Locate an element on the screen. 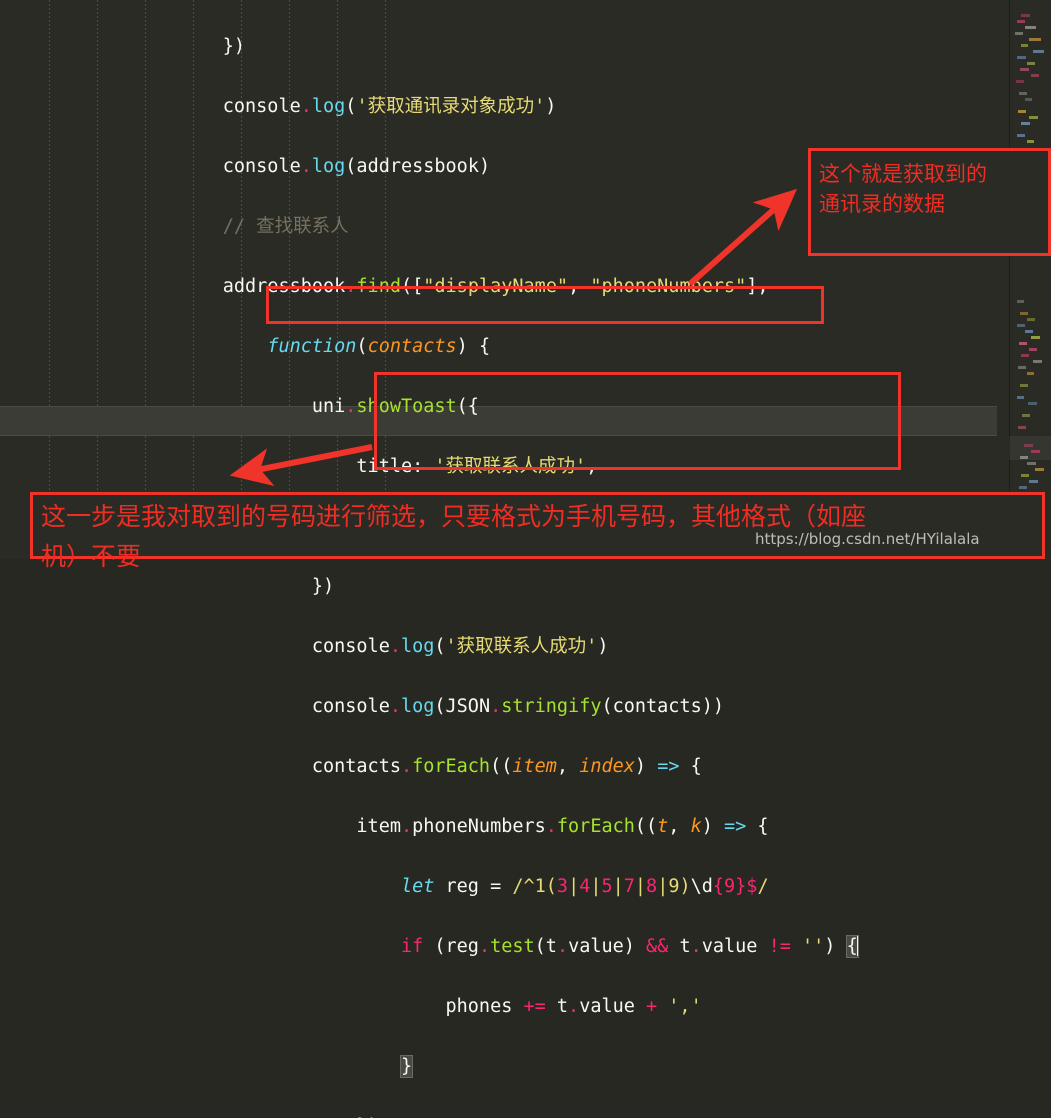 Image resolution: width=1051 pixels, height=1118 pixels. code-line: let reg = /^1(3|4|5|7|8|9)\d{9}$/ is located at coordinates (525, 887).